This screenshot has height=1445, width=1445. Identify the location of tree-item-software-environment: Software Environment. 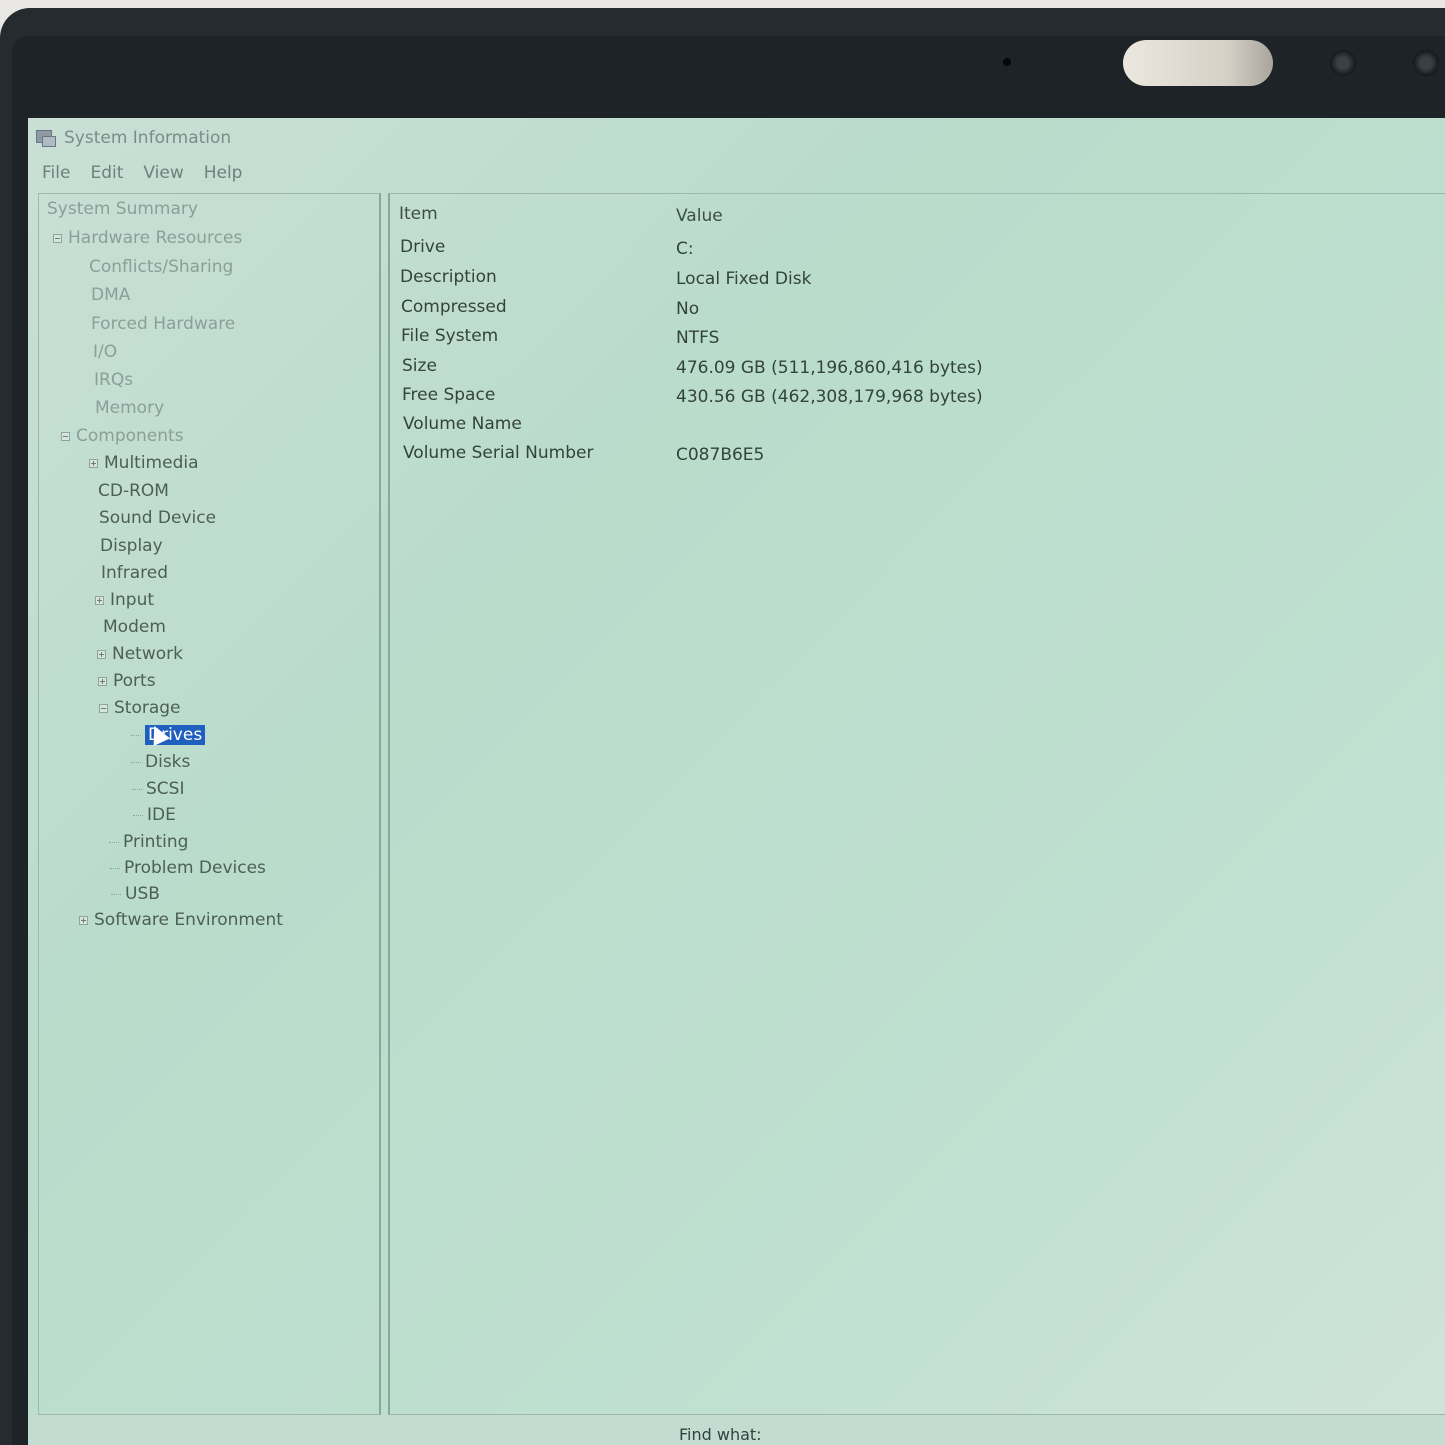
(181, 920).